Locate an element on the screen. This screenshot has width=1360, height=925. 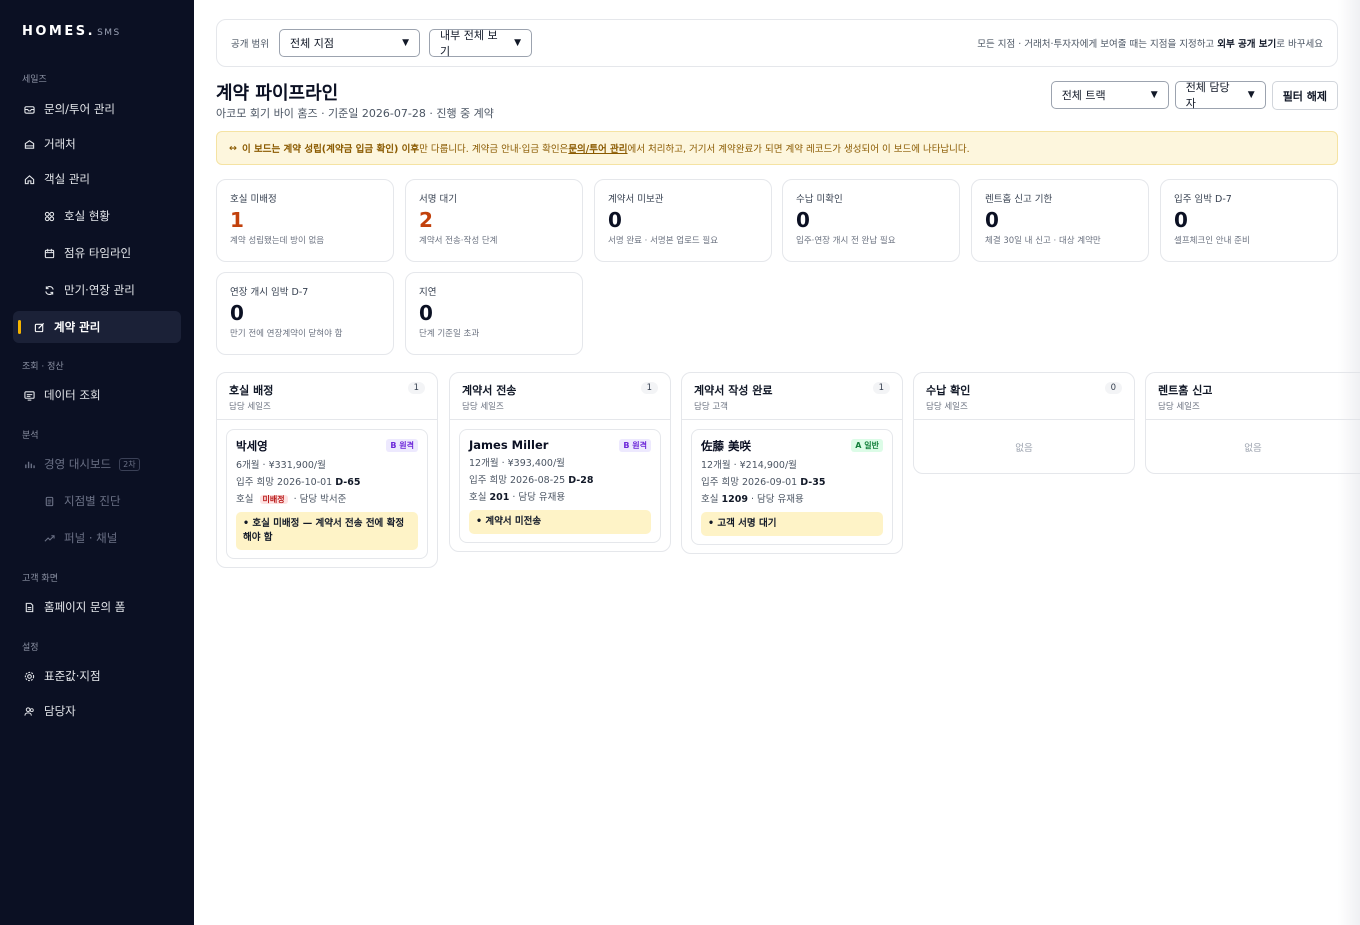
page-title: 계약 파이프라인 is located at coordinates (277, 93).